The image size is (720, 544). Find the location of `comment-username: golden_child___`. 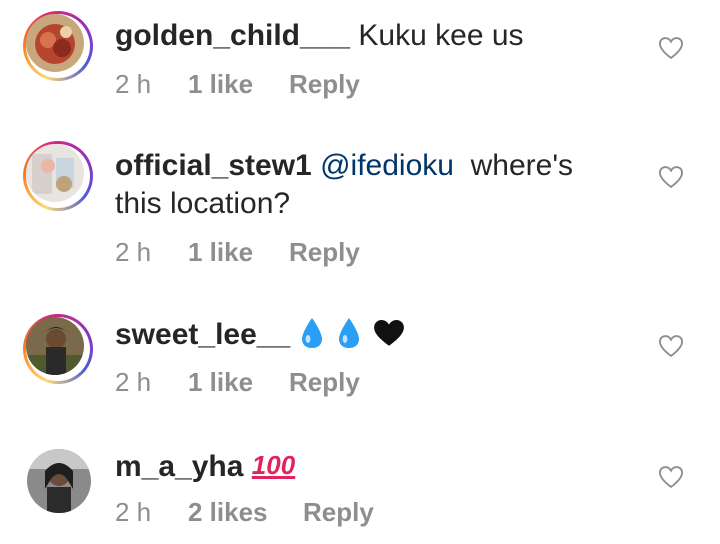

comment-username: golden_child___ is located at coordinates (232, 35).